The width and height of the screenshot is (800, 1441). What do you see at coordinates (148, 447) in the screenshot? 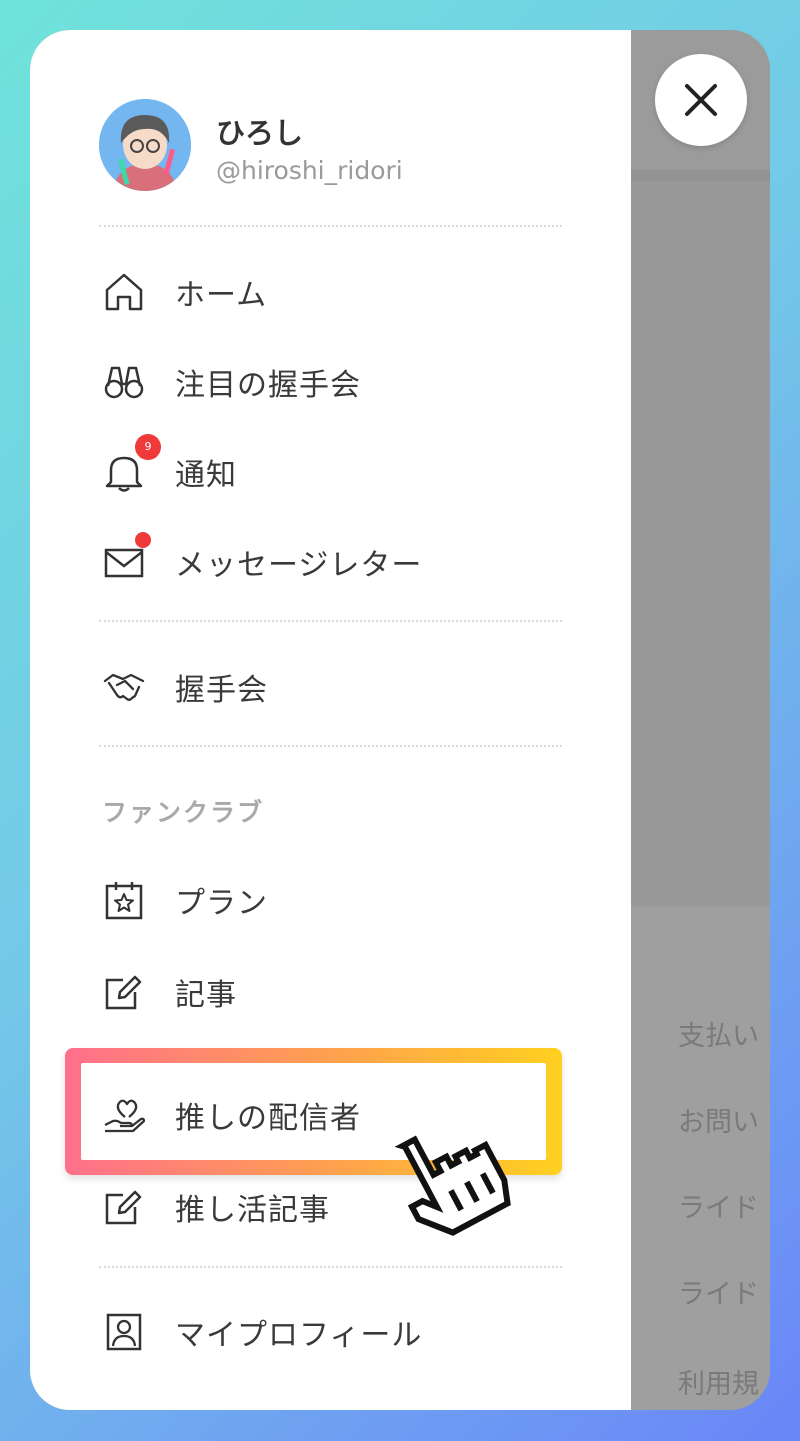
I see `notification-count-badge: 9` at bounding box center [148, 447].